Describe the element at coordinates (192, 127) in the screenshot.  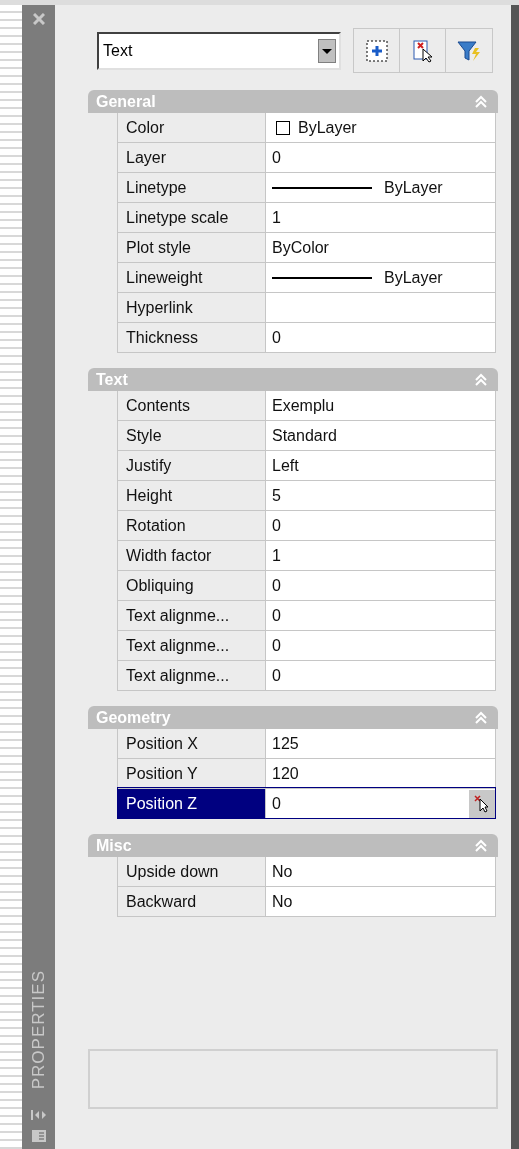
I see `property-label: Color` at that location.